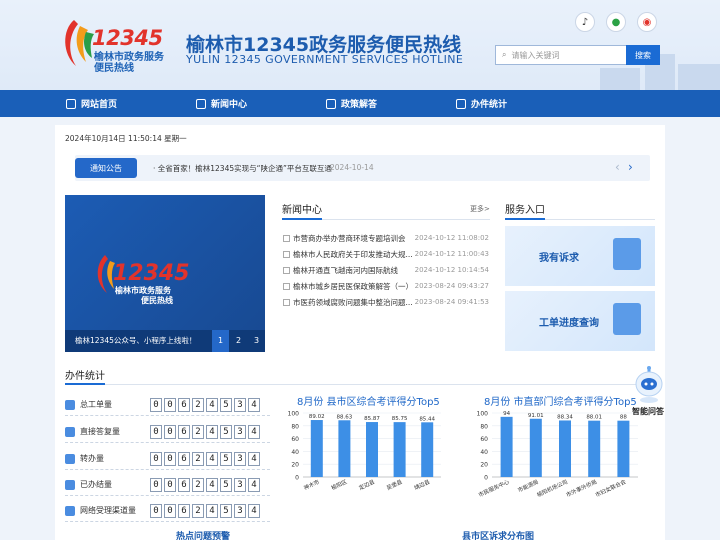 Image resolution: width=720 pixels, height=540 pixels. What do you see at coordinates (372, 419) in the screenshot?
I see `data-label: 85.87` at bounding box center [372, 419].